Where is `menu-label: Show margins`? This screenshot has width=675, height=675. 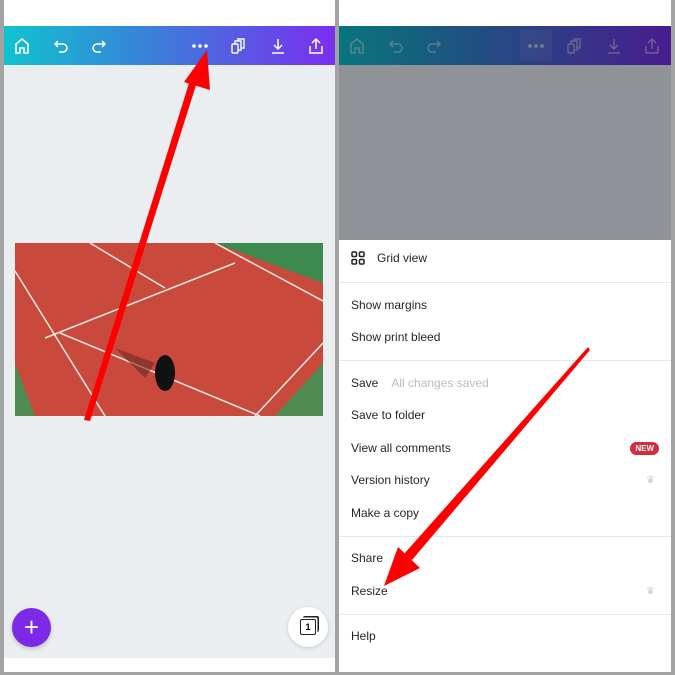
menu-label: Show margins is located at coordinates (389, 305).